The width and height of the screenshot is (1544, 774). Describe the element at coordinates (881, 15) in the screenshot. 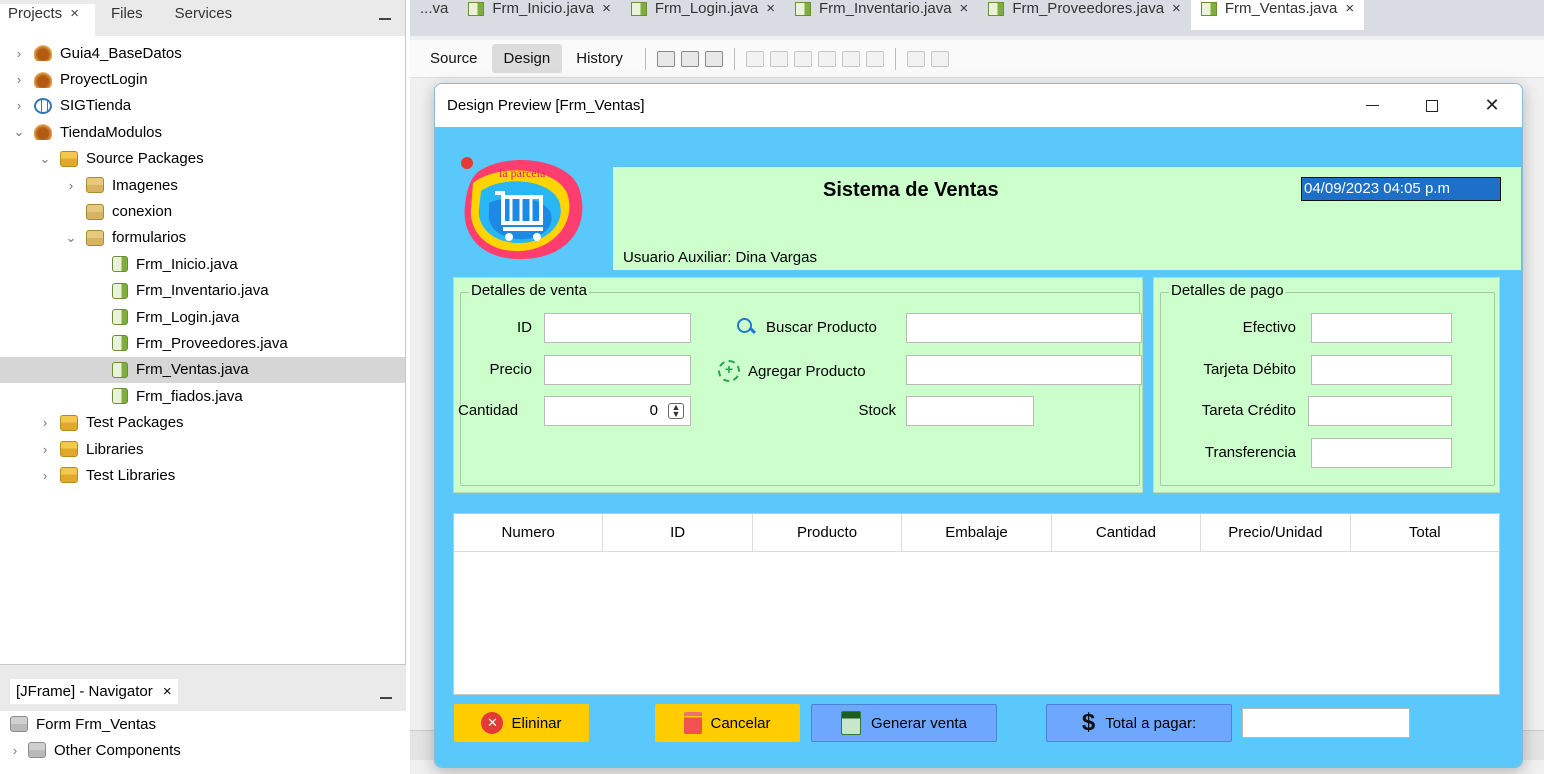

I see `editor-tab: Frm_Inventario.java ×` at that location.